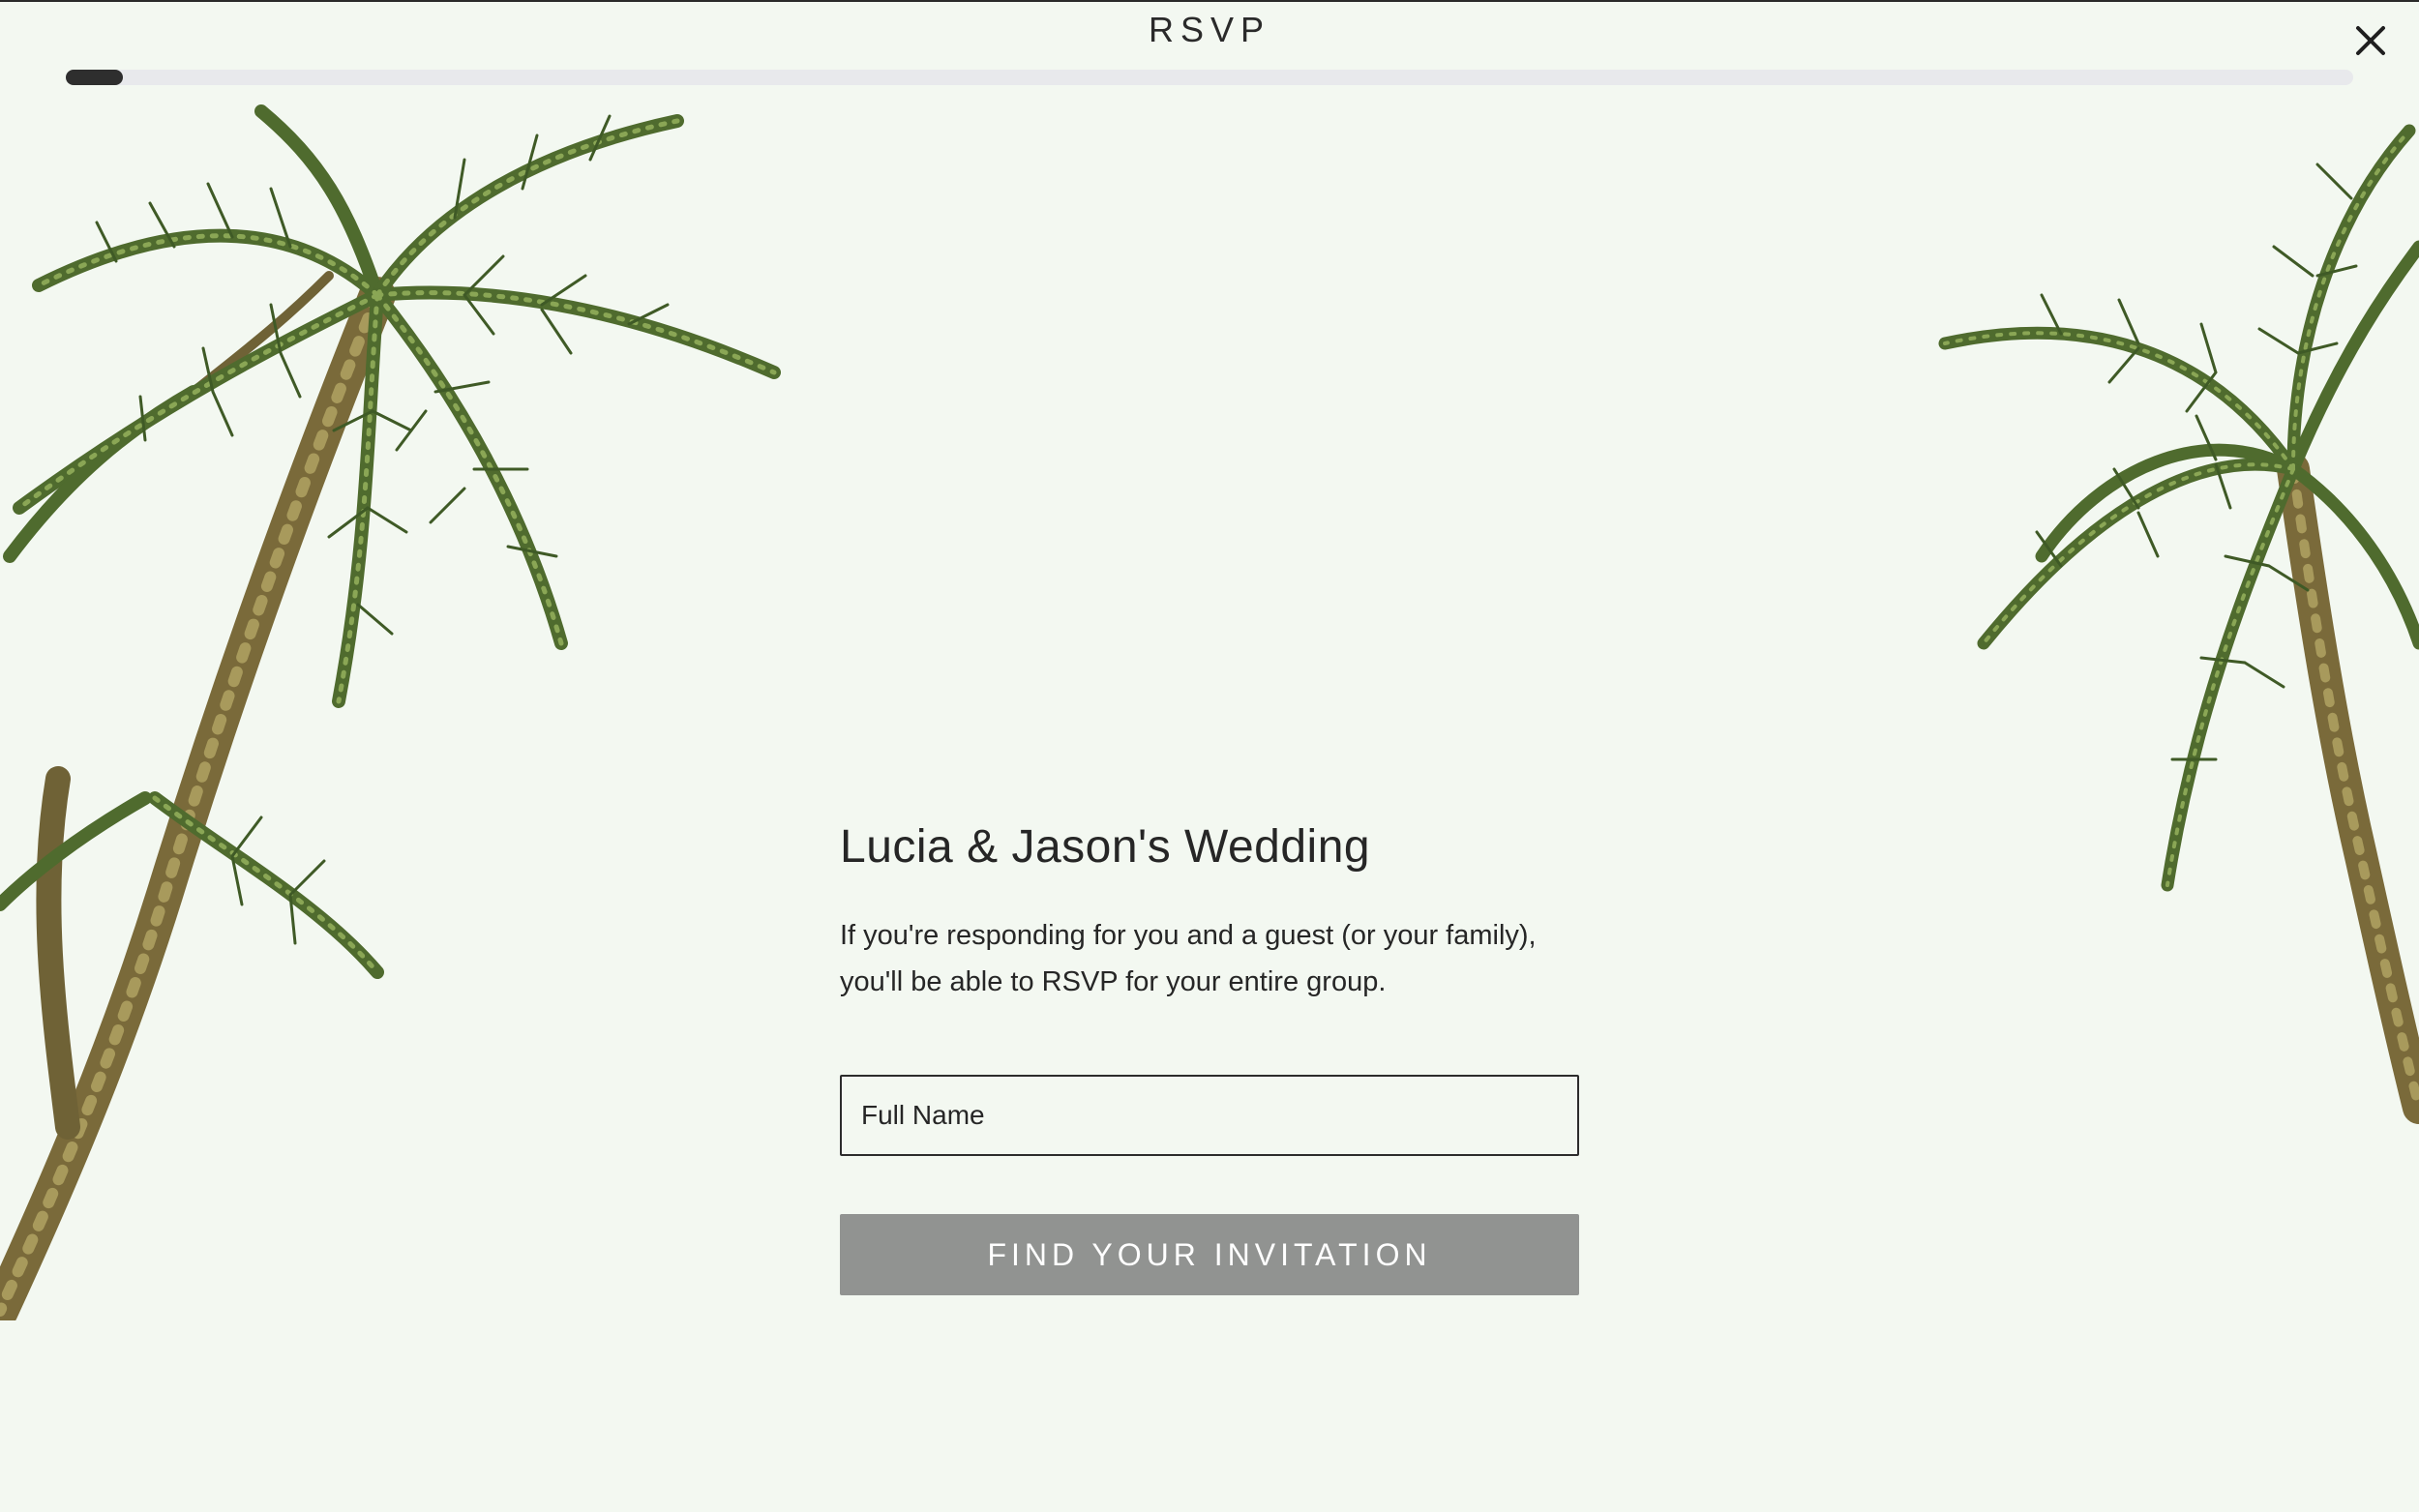 Image resolution: width=2419 pixels, height=1512 pixels. What do you see at coordinates (95, 77) in the screenshot?
I see `progress-bar-fill` at bounding box center [95, 77].